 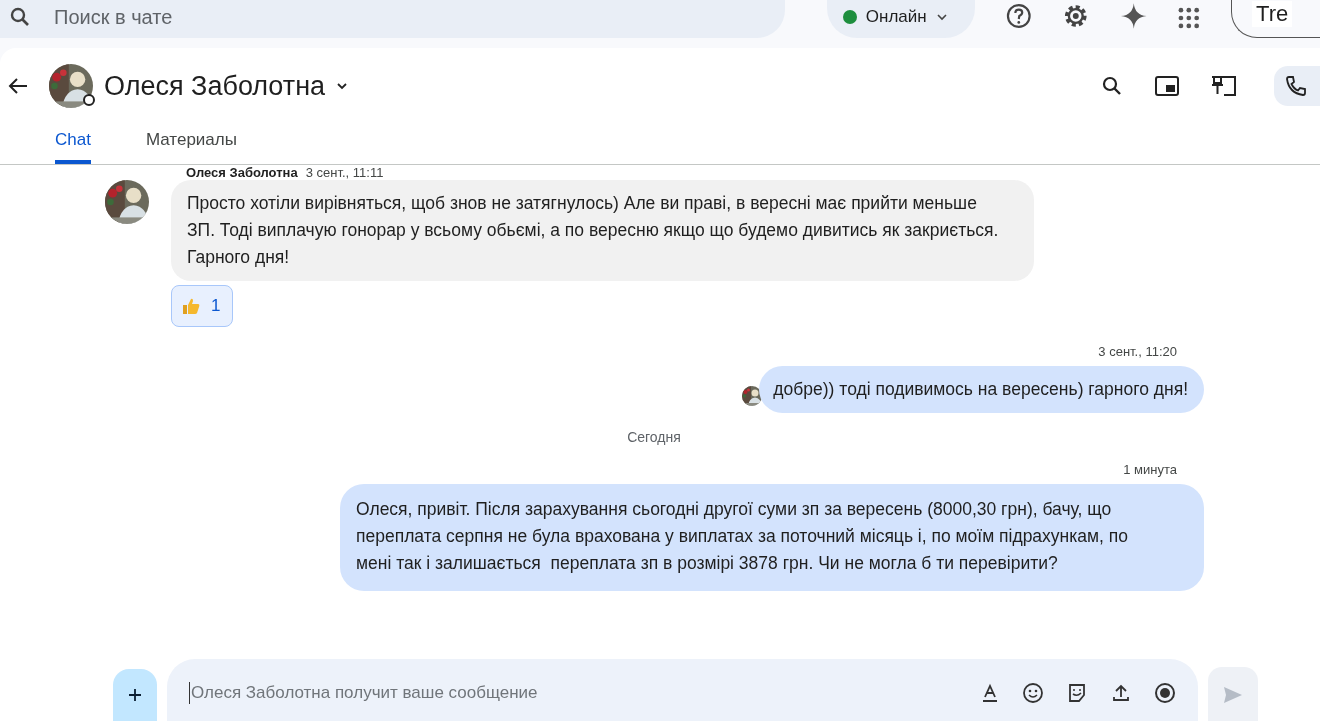 I want to click on record-icon, so click(x=1165, y=693).